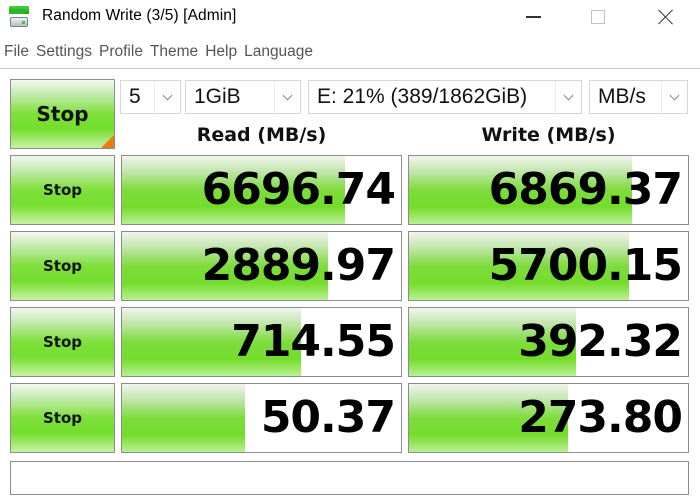  Describe the element at coordinates (278, 53) in the screenshot. I see `menu-language: Language` at that location.